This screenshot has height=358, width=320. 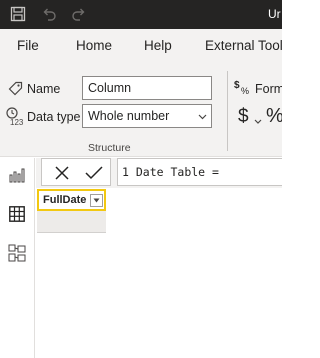 I want to click on menu-help: Help, so click(x=158, y=45).